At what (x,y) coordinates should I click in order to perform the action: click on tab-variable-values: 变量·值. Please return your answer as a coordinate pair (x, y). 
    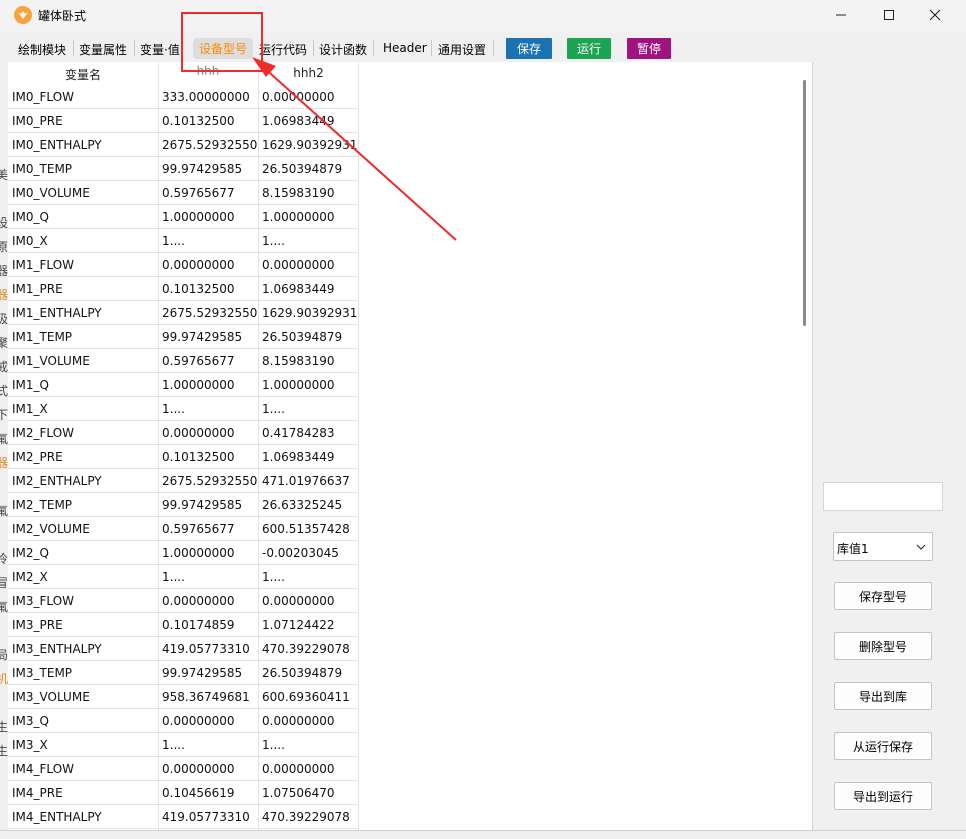
    Looking at the image, I should click on (160, 49).